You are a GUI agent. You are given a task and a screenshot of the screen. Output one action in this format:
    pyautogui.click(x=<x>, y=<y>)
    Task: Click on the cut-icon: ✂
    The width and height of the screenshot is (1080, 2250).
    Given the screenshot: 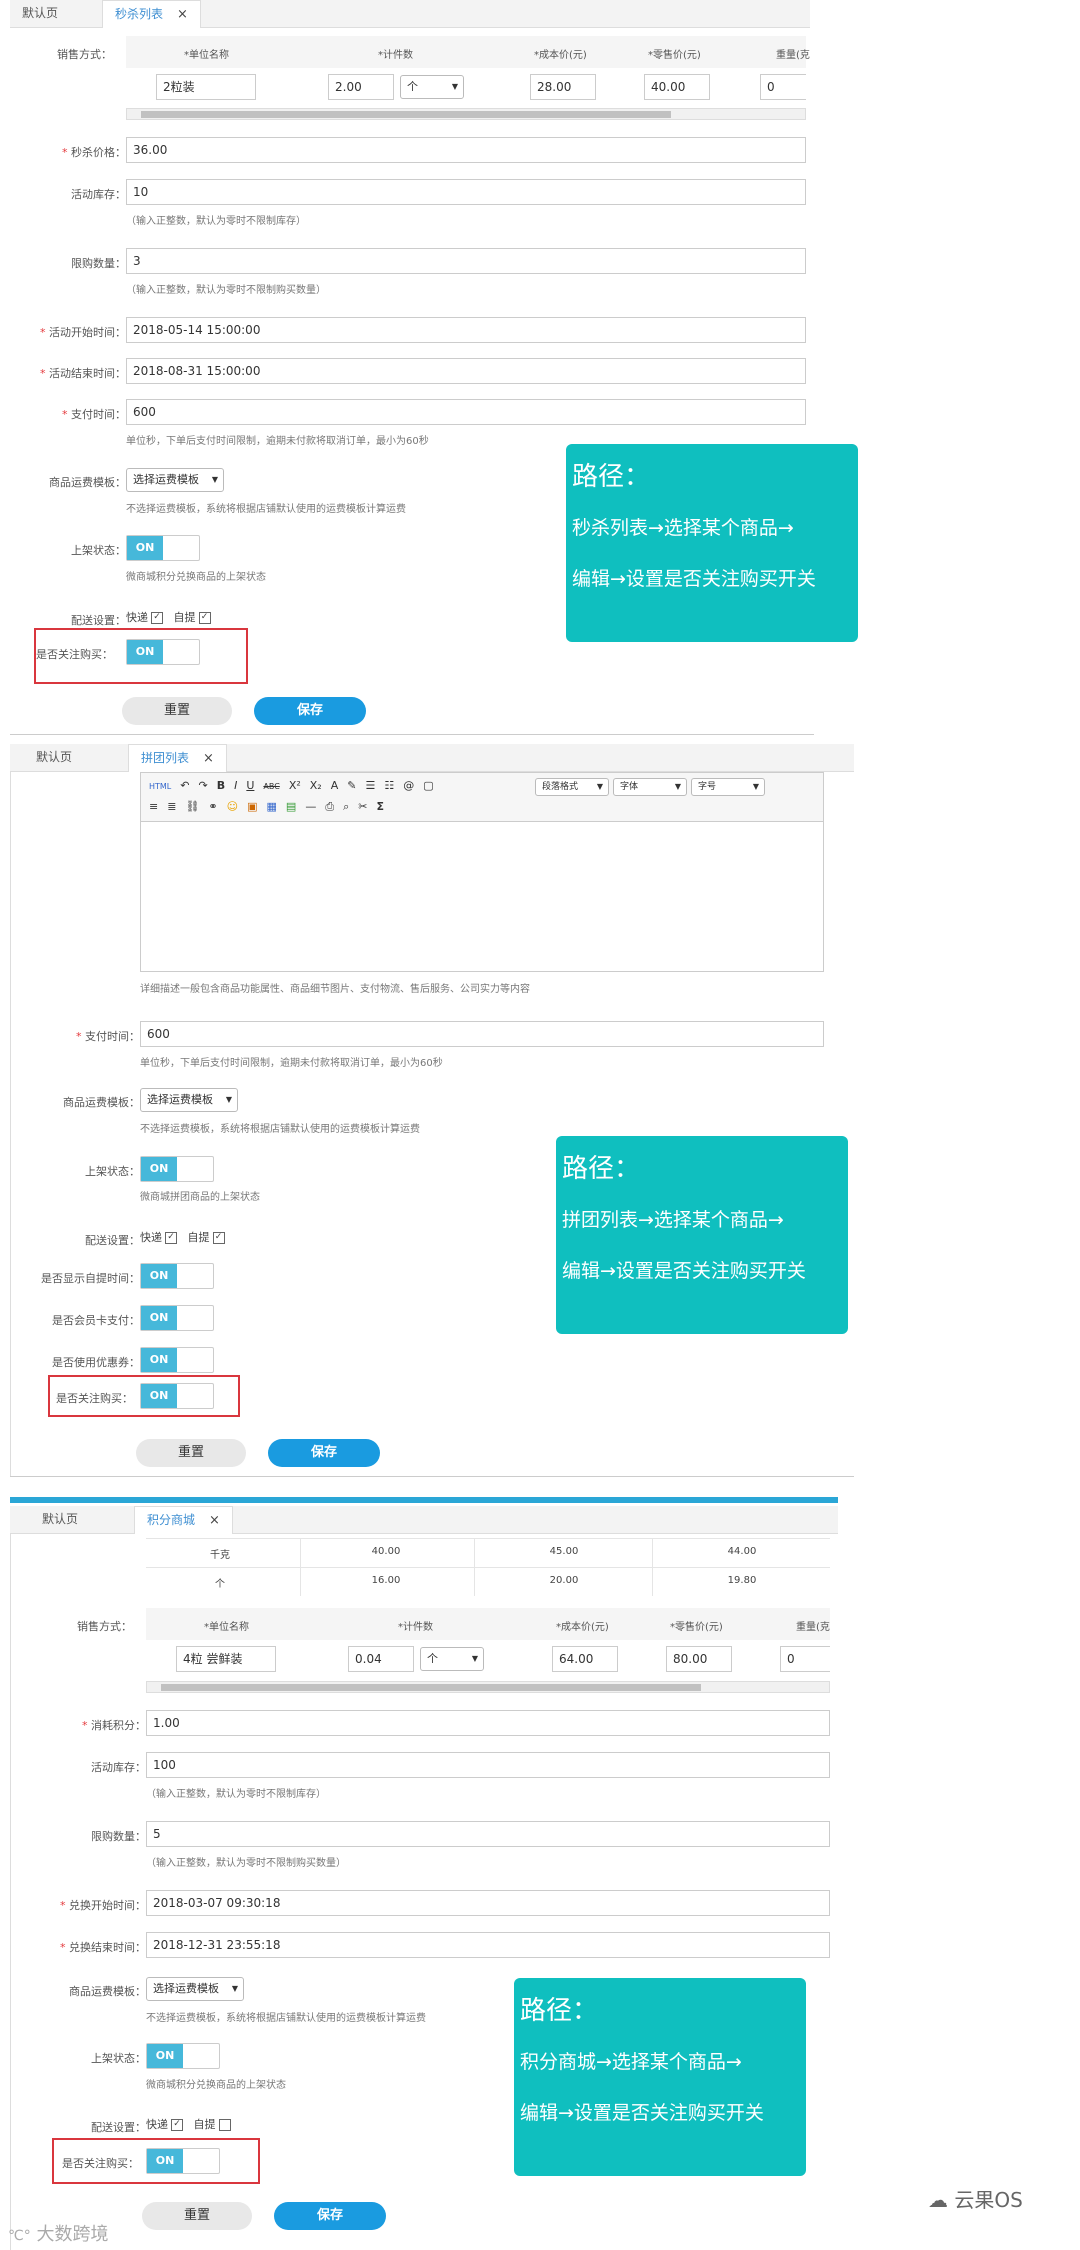 What is the action you would take?
    pyautogui.click(x=362, y=806)
    